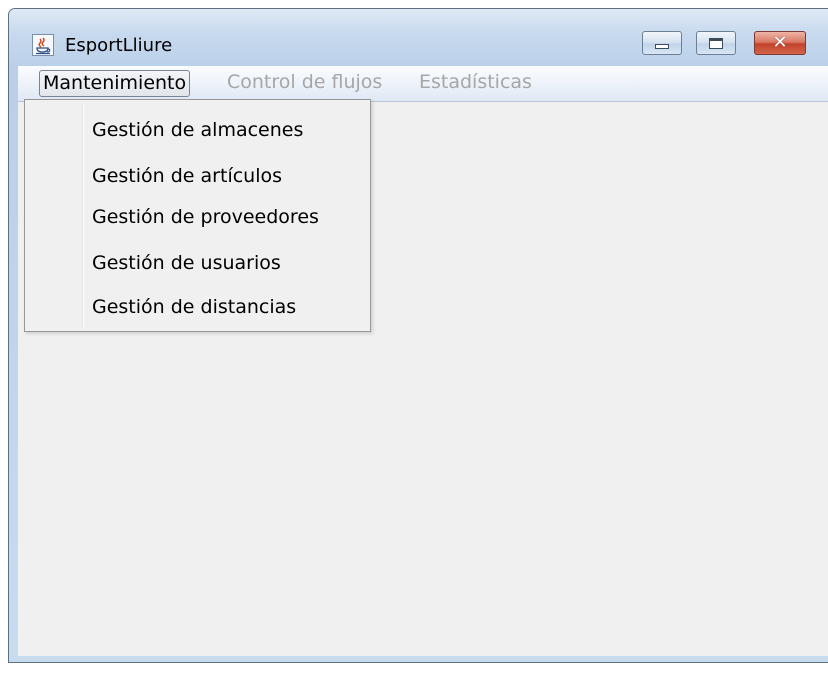 The width and height of the screenshot is (828, 675). I want to click on menu-item-gestion-distancias: Gestión de distancias, so click(194, 307).